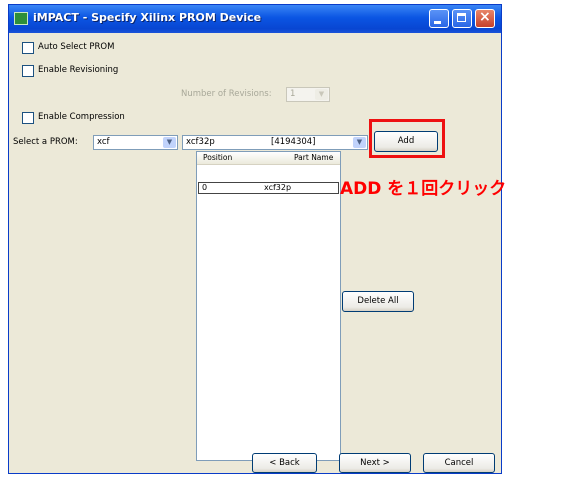 This screenshot has height=481, width=566. I want to click on back-button: < Back, so click(284, 463).